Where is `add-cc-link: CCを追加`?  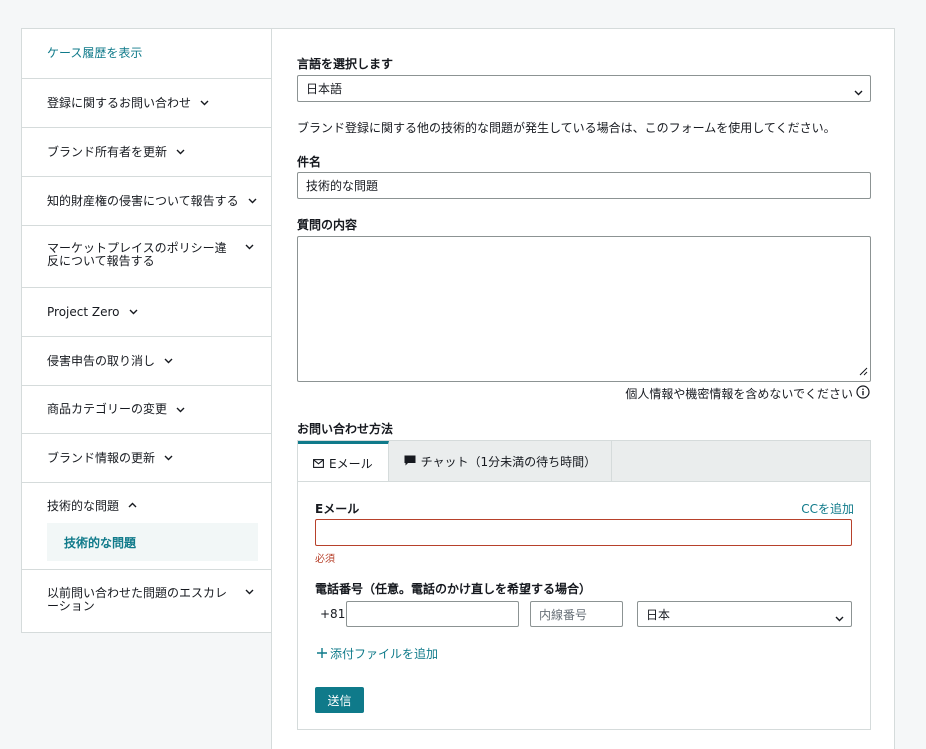
add-cc-link: CCを追加 is located at coordinates (827, 508).